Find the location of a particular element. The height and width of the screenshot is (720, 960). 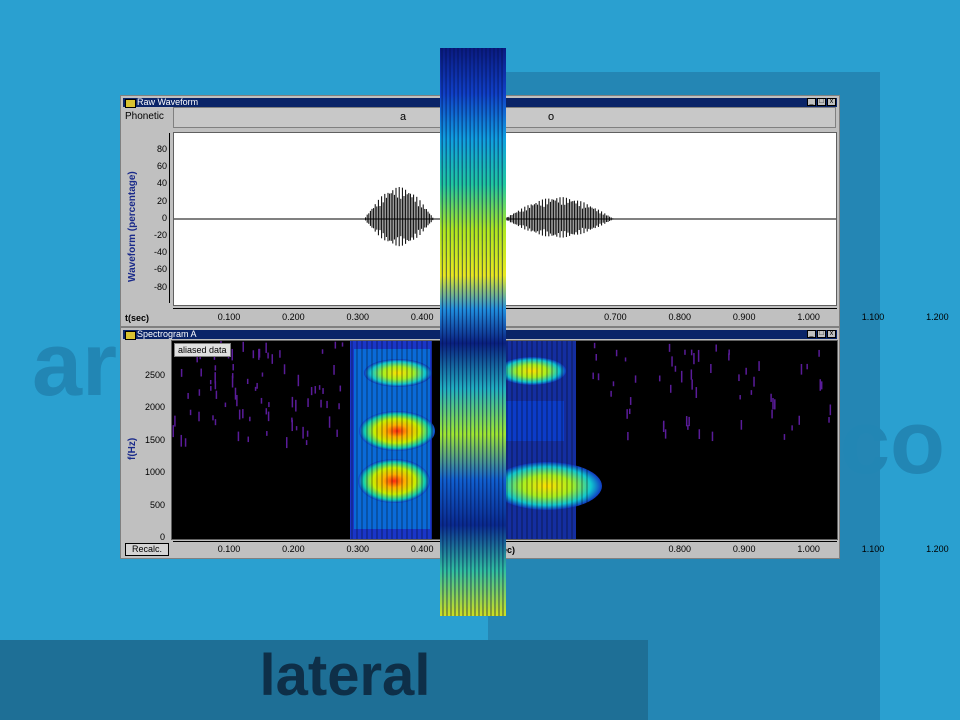

recalc-button: Recalc. is located at coordinates (147, 549).